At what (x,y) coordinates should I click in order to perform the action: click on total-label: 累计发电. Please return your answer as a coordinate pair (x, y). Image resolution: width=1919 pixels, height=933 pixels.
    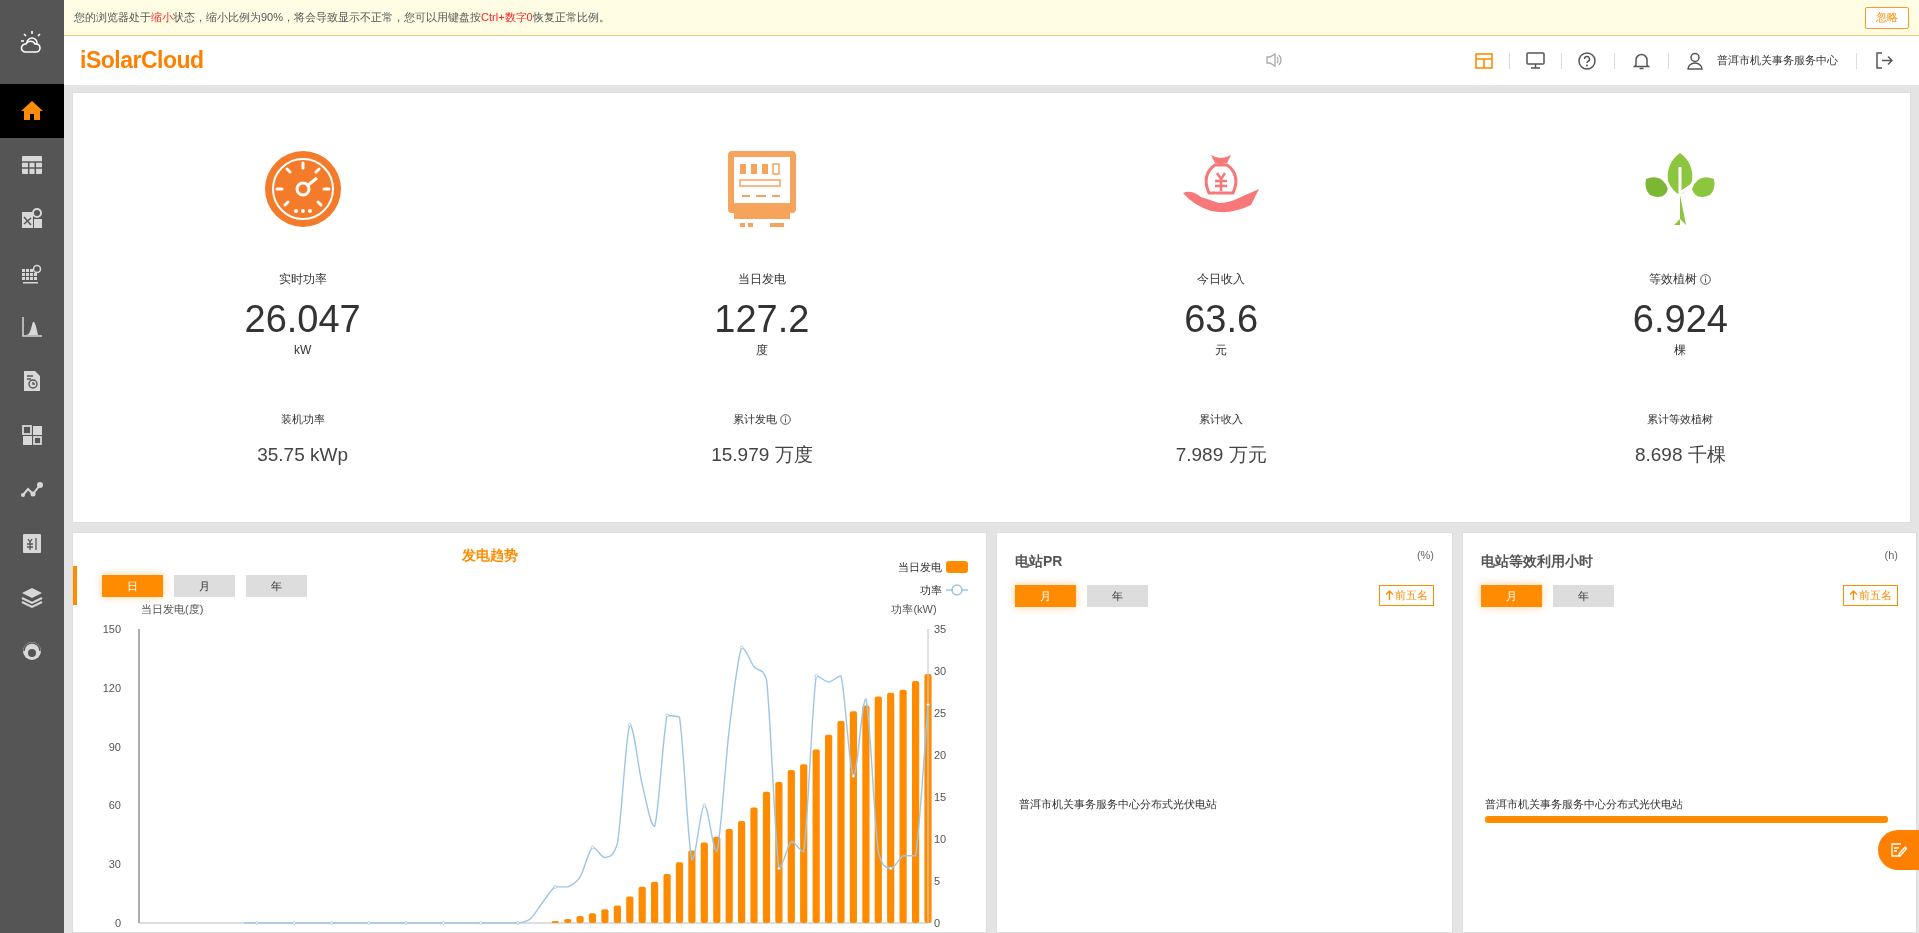
    Looking at the image, I should click on (754, 419).